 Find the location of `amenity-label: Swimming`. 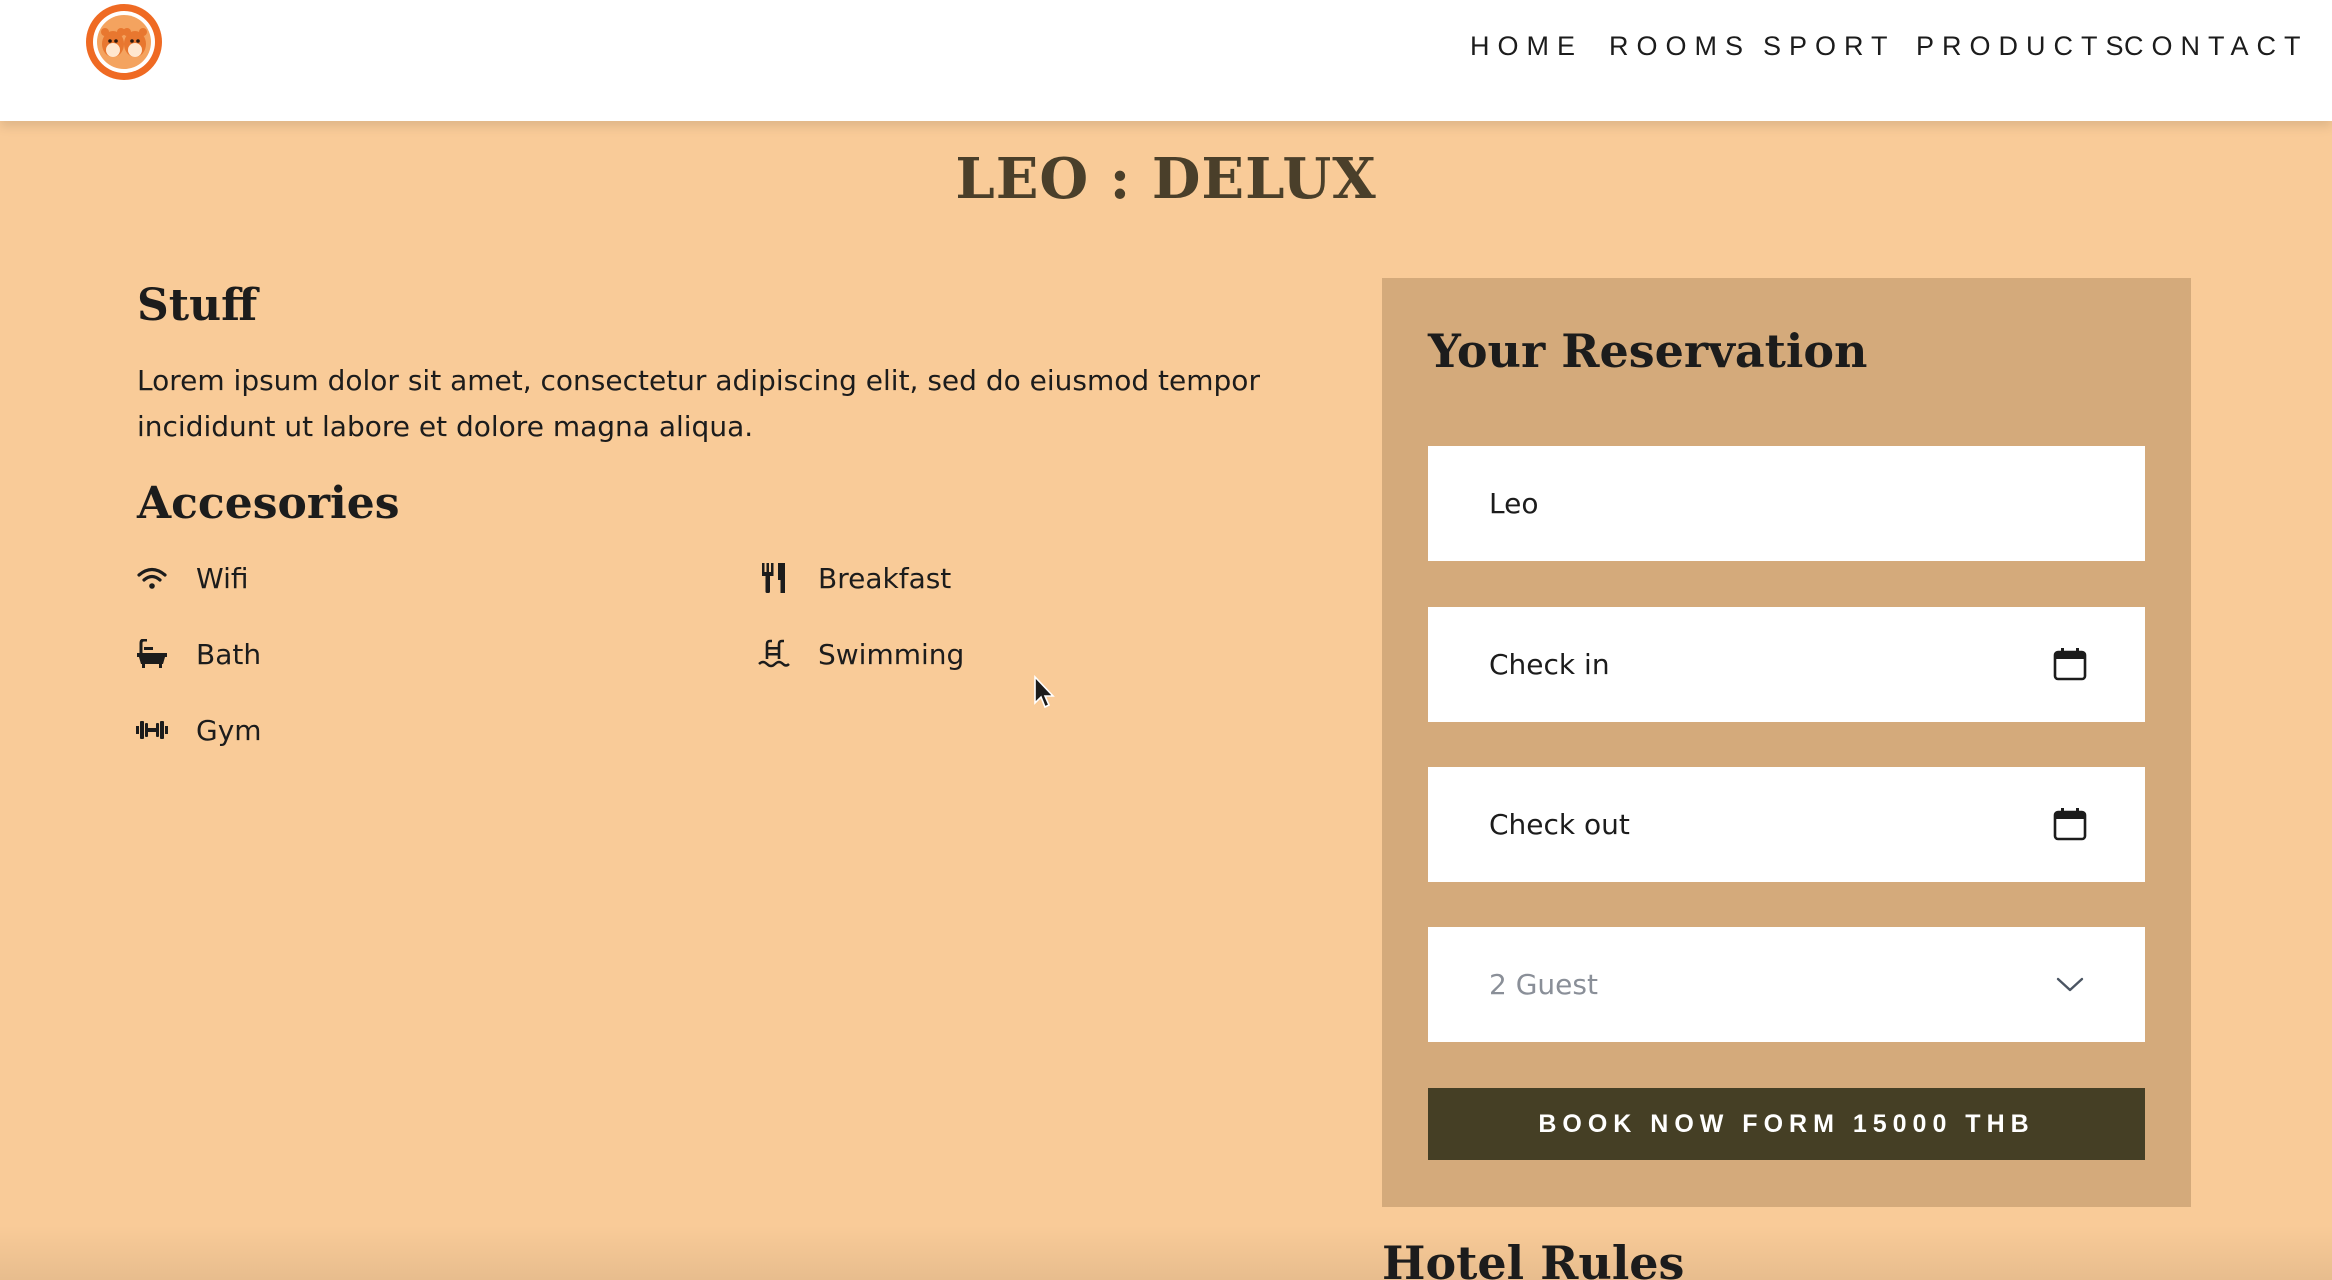

amenity-label: Swimming is located at coordinates (891, 654).